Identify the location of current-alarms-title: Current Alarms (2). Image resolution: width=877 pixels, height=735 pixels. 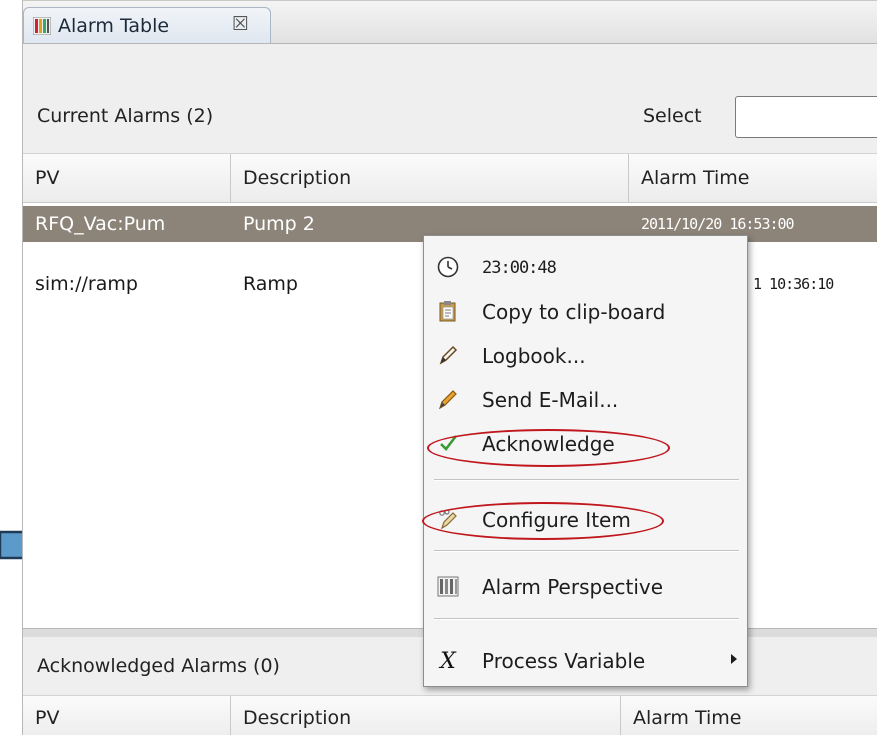
(125, 116).